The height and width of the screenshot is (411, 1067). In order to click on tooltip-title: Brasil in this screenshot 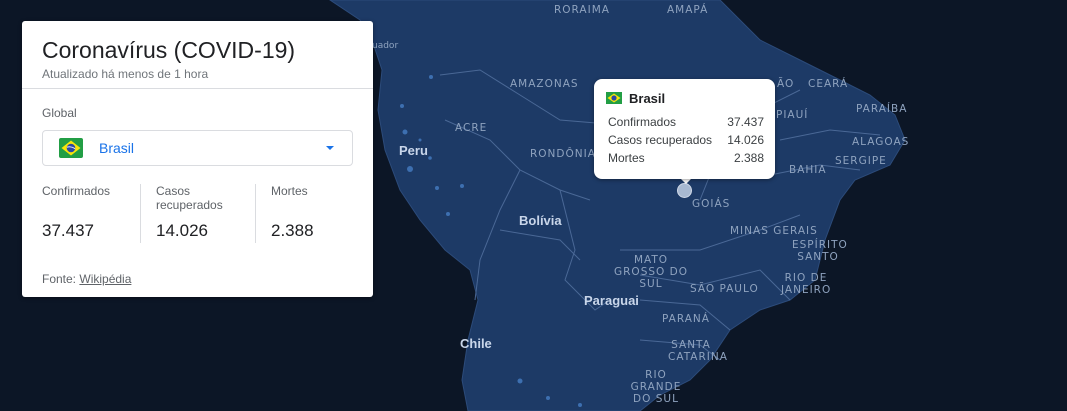, I will do `click(647, 98)`.